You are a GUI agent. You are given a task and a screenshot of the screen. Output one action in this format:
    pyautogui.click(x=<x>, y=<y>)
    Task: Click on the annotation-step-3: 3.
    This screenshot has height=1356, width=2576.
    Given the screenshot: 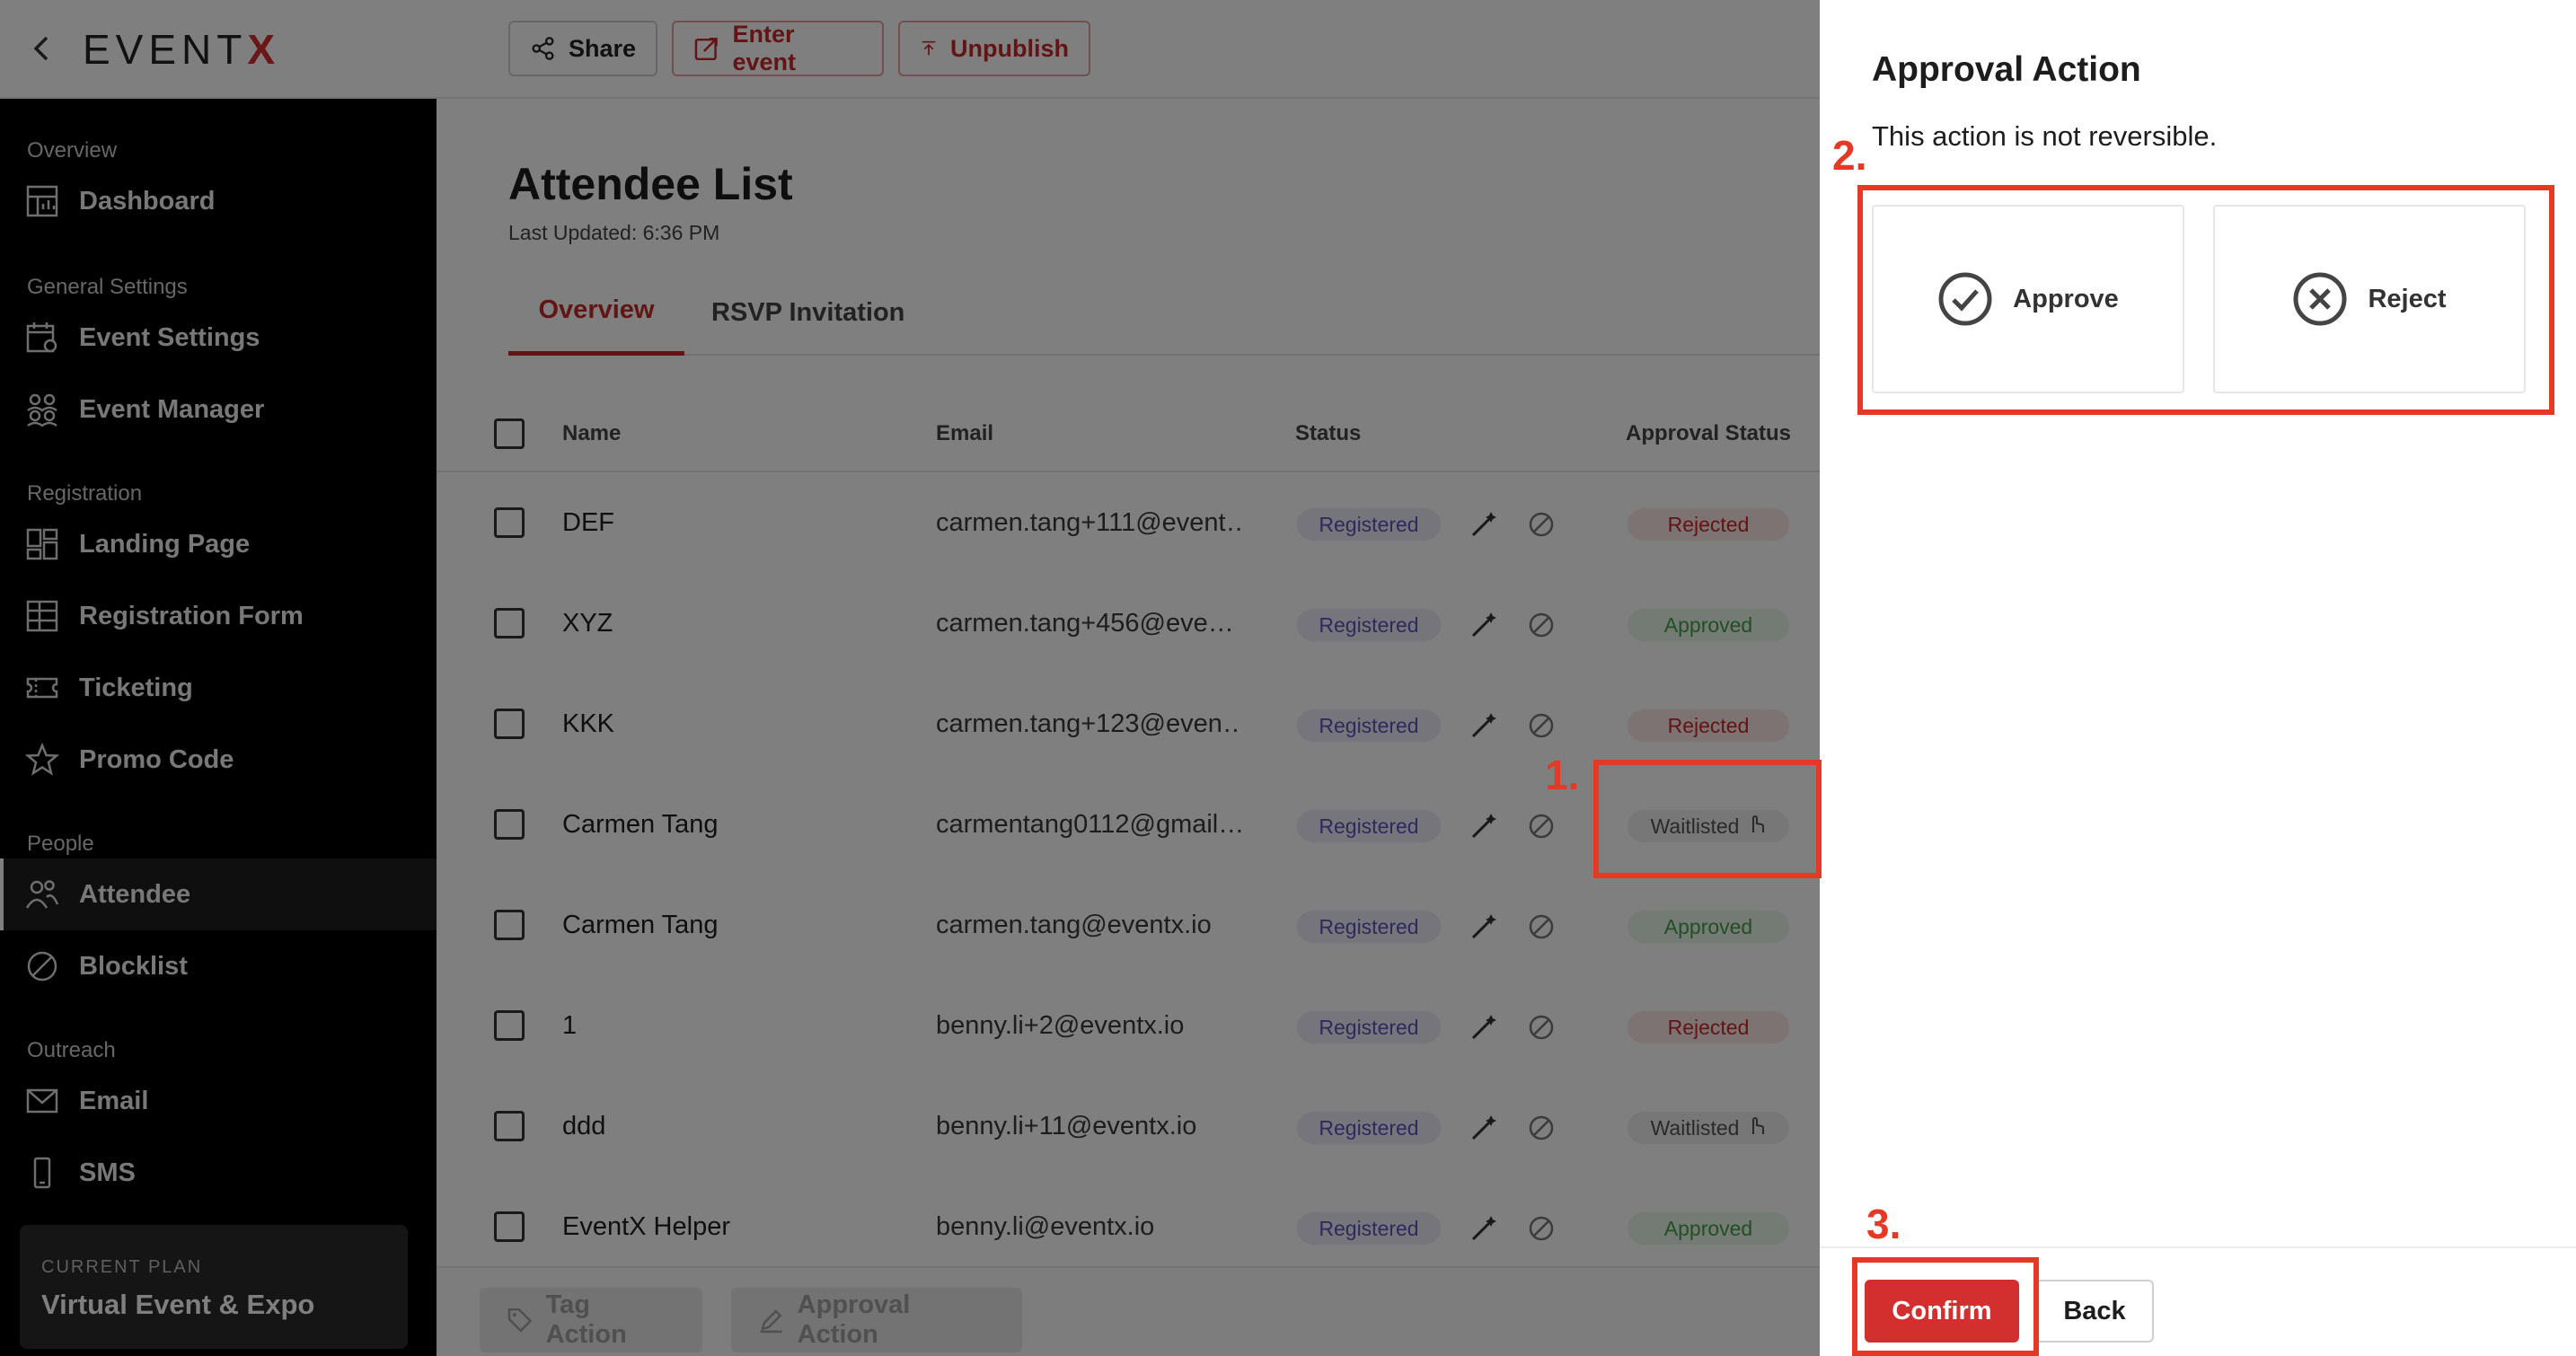 What is the action you would take?
    pyautogui.click(x=1883, y=1224)
    